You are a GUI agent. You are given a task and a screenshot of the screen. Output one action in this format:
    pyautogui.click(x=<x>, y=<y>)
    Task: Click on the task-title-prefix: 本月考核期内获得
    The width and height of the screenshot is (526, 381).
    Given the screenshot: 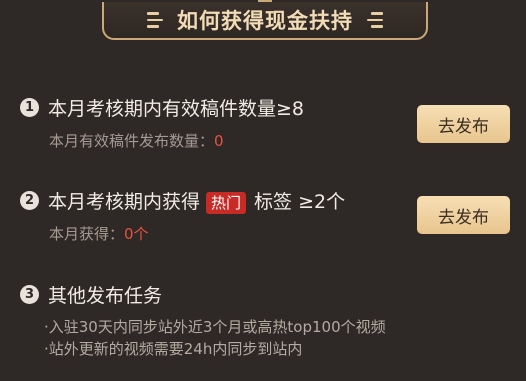 What is the action you would take?
    pyautogui.click(x=124, y=202)
    